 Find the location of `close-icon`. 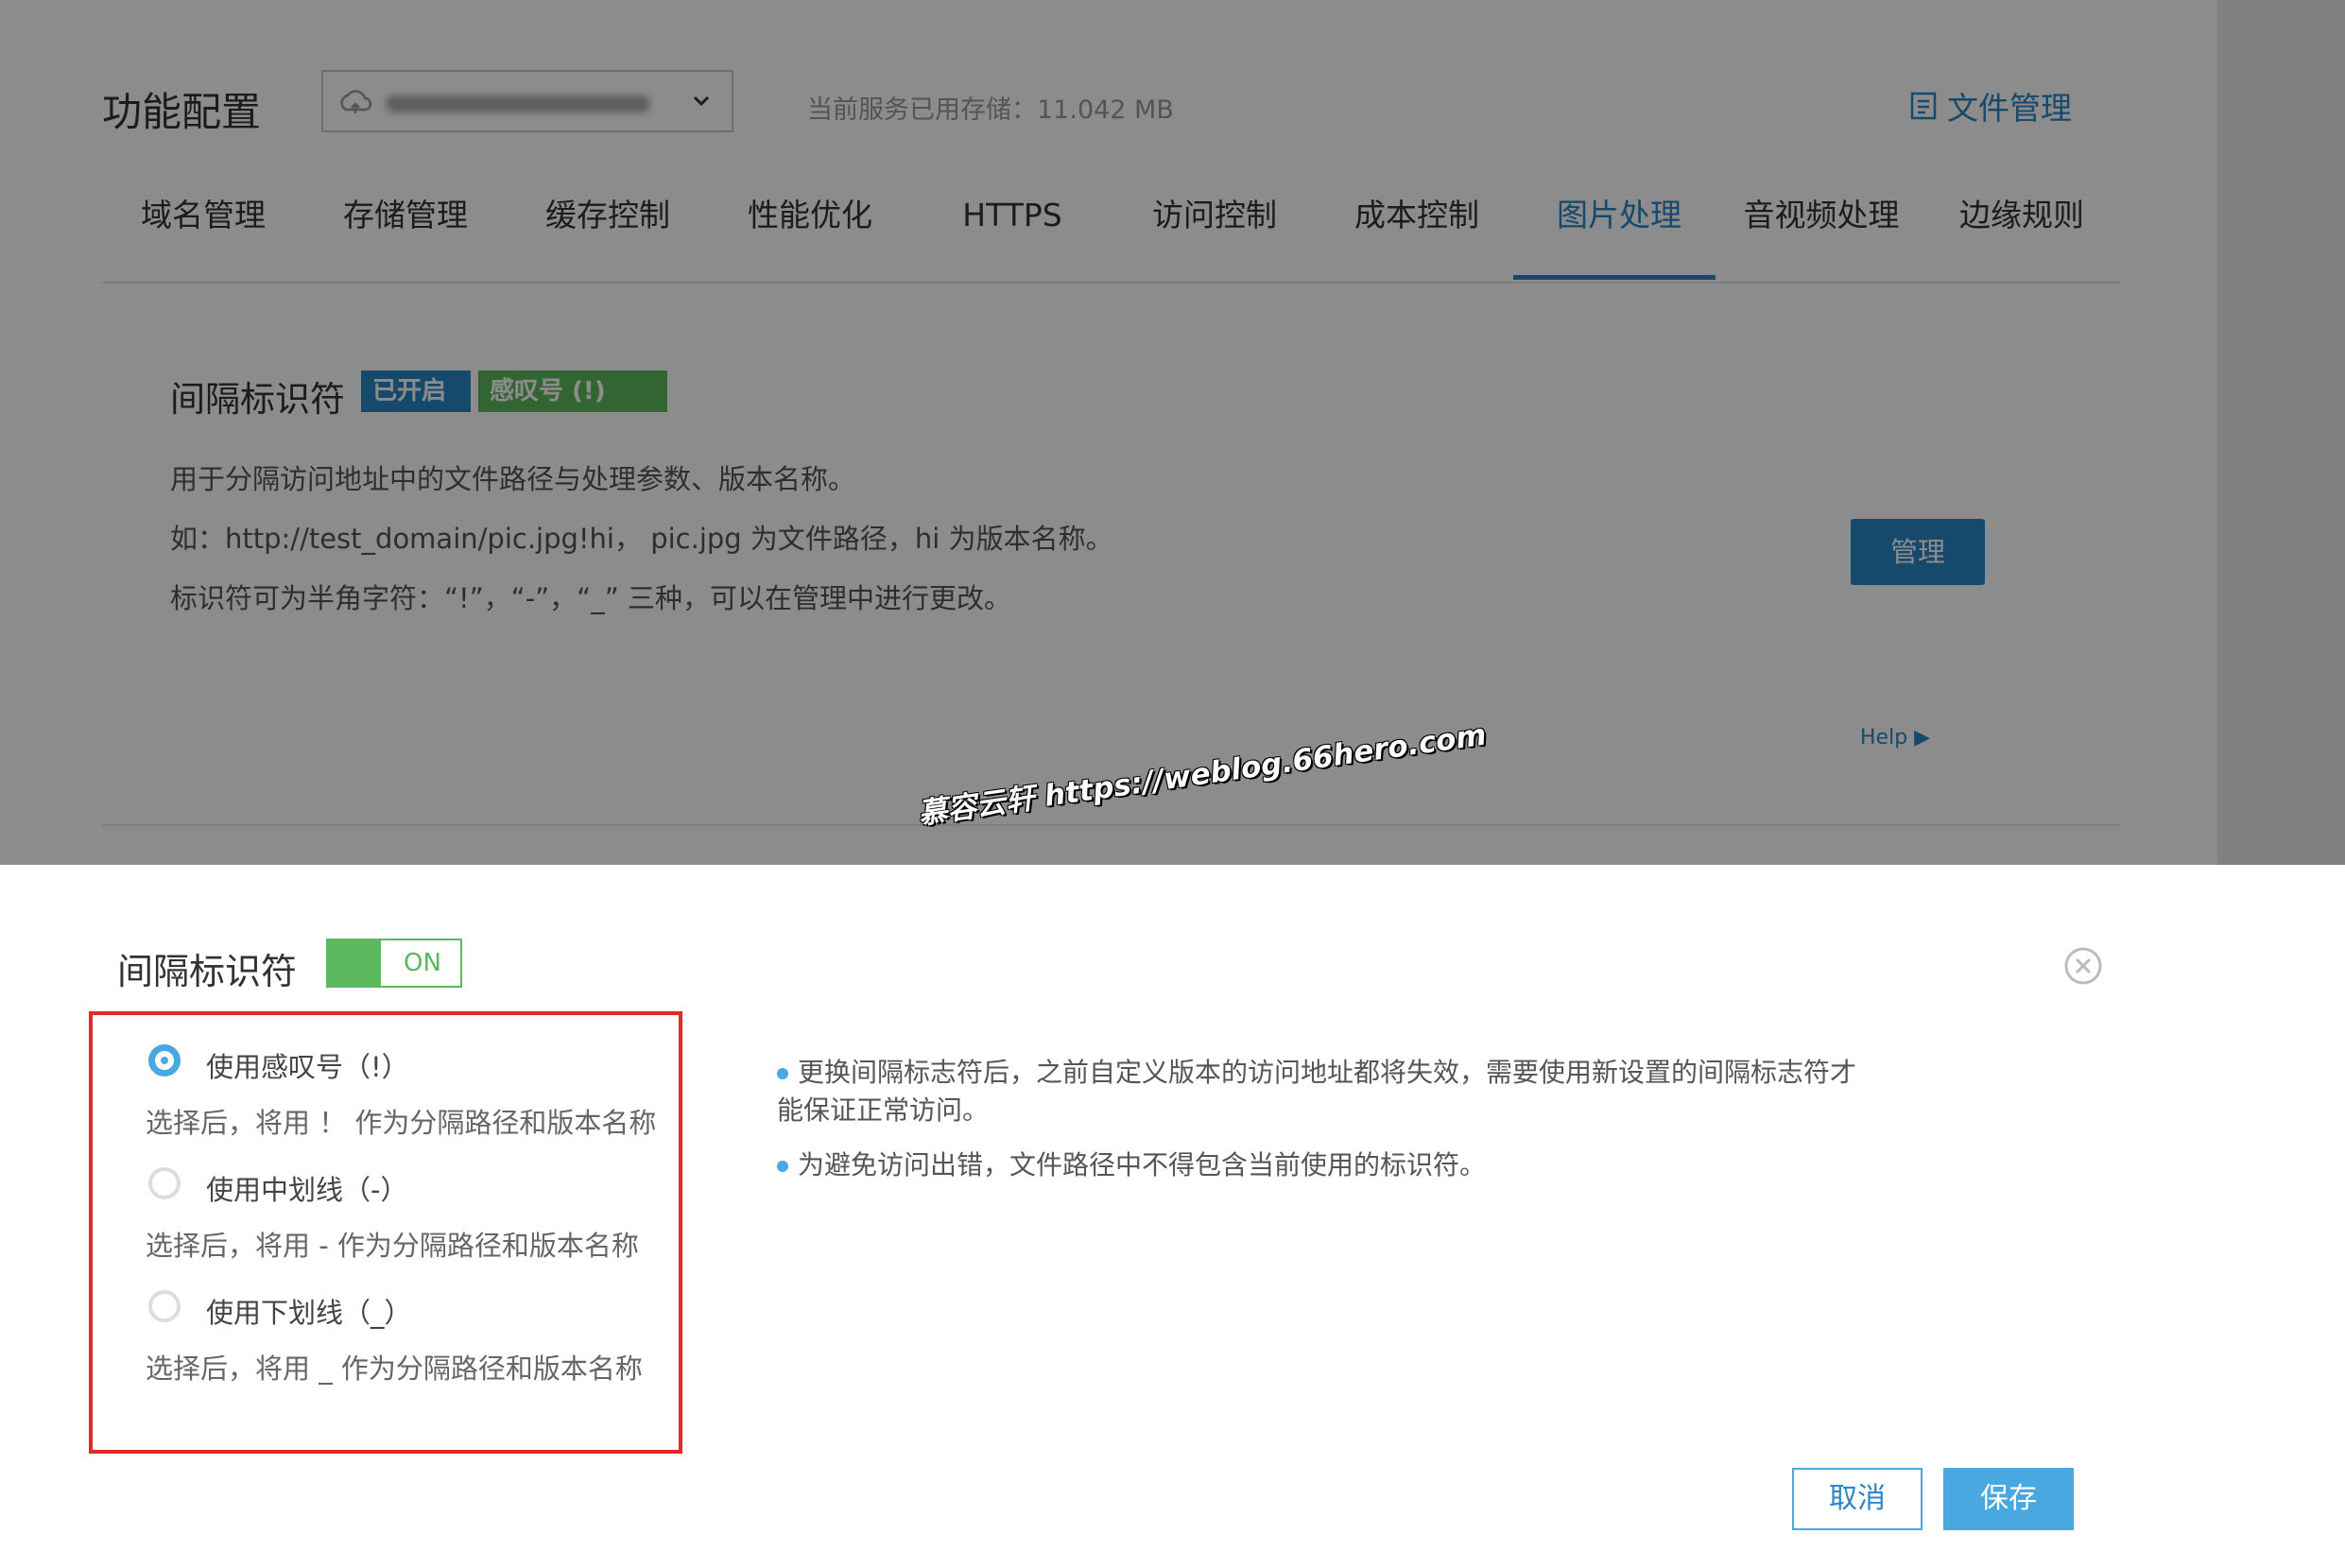

close-icon is located at coordinates (2083, 966).